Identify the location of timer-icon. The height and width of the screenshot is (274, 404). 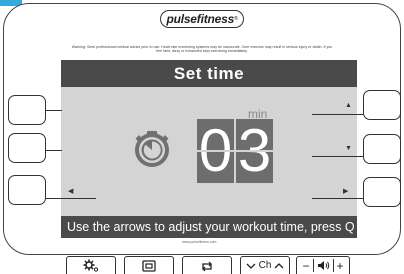
(152, 149).